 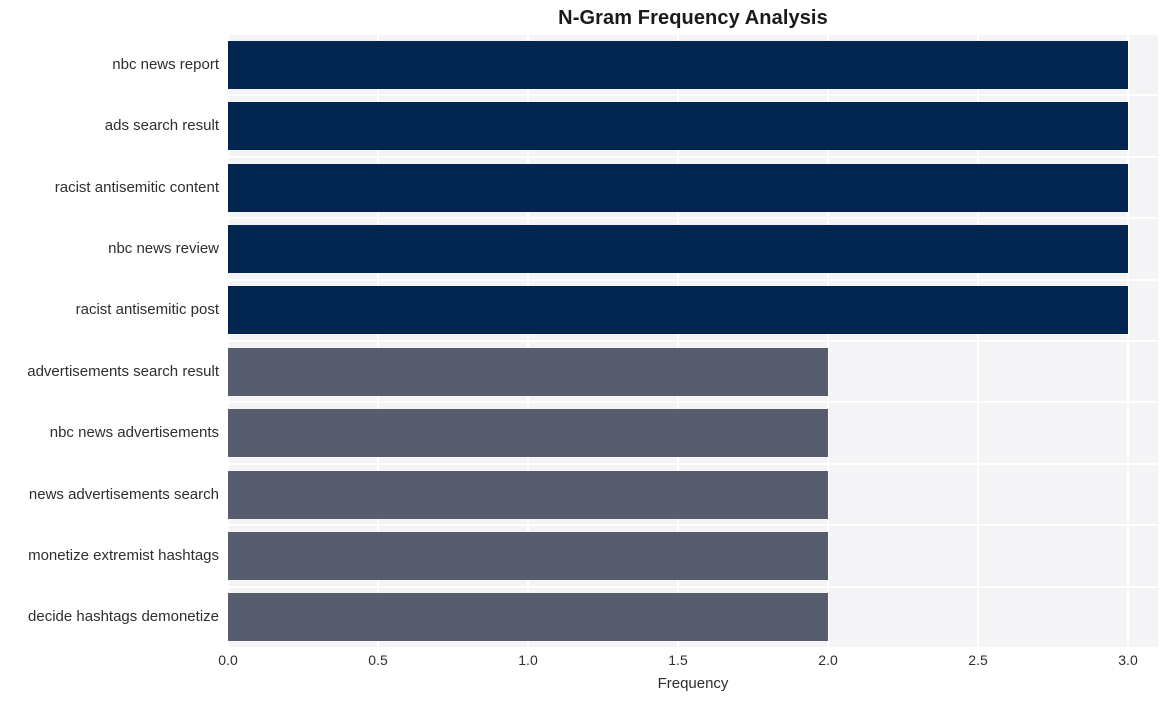 I want to click on x-axis-tick-label: 1.5, so click(x=678, y=660).